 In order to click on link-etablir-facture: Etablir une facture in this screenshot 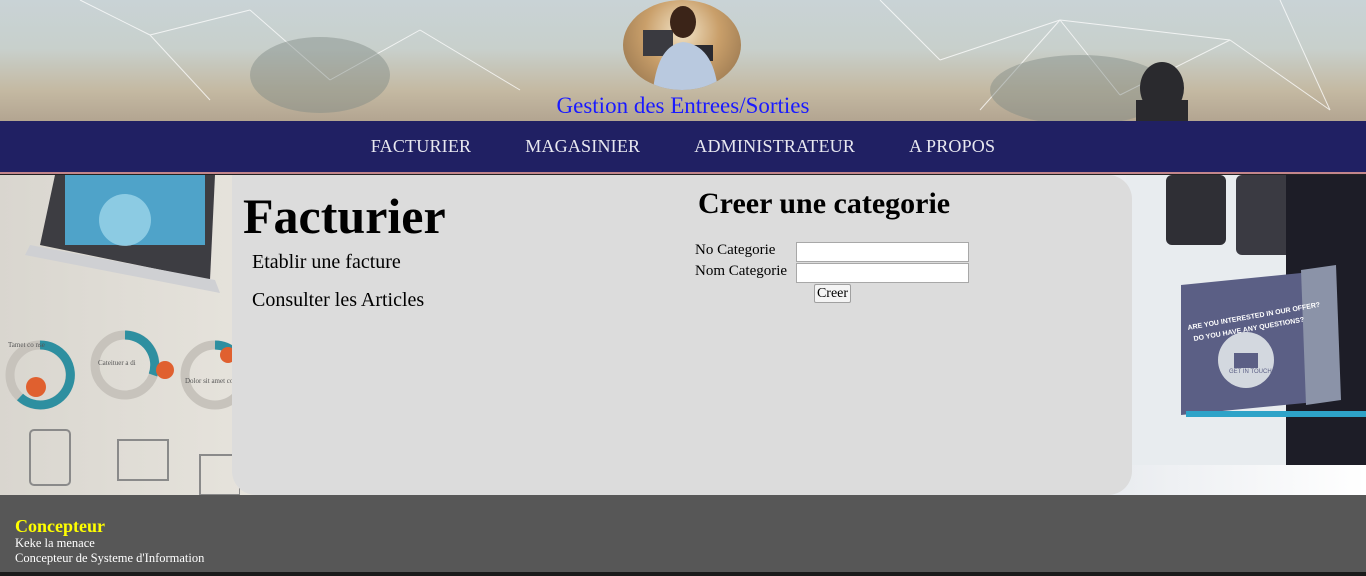, I will do `click(326, 262)`.